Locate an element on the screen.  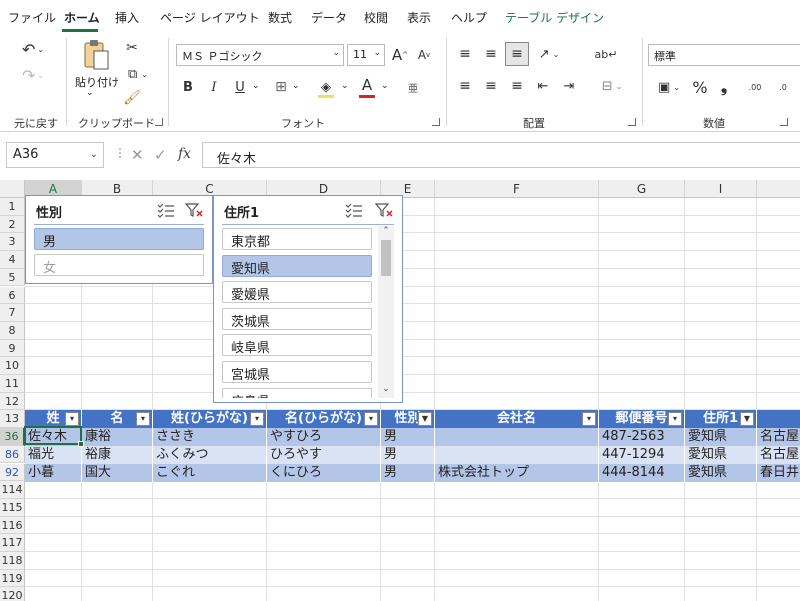
table-header-cell: 名 ▾ is located at coordinates (117, 419).